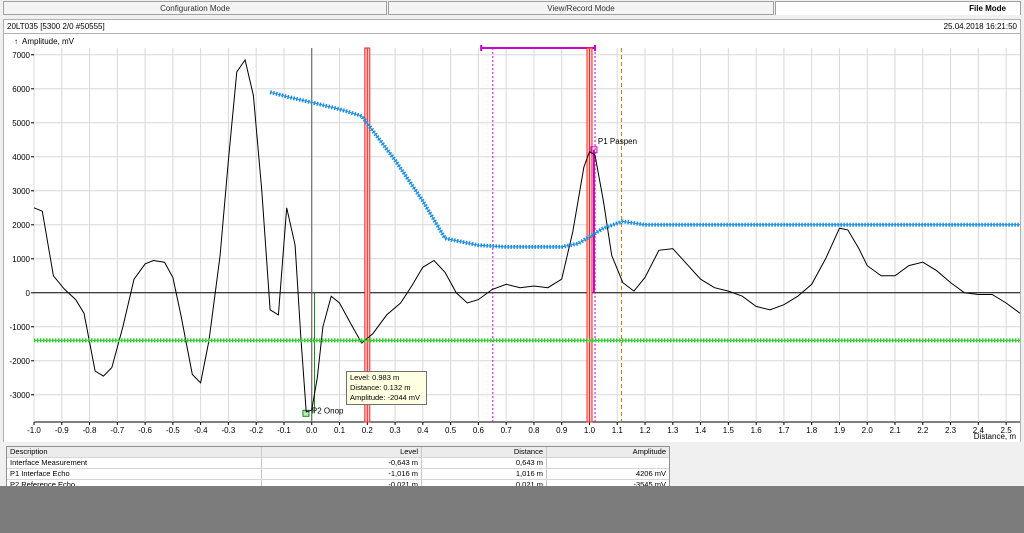 This screenshot has height=533, width=1024. Describe the element at coordinates (396, 430) in the screenshot. I see `x-tick-label: 0.3` at that location.